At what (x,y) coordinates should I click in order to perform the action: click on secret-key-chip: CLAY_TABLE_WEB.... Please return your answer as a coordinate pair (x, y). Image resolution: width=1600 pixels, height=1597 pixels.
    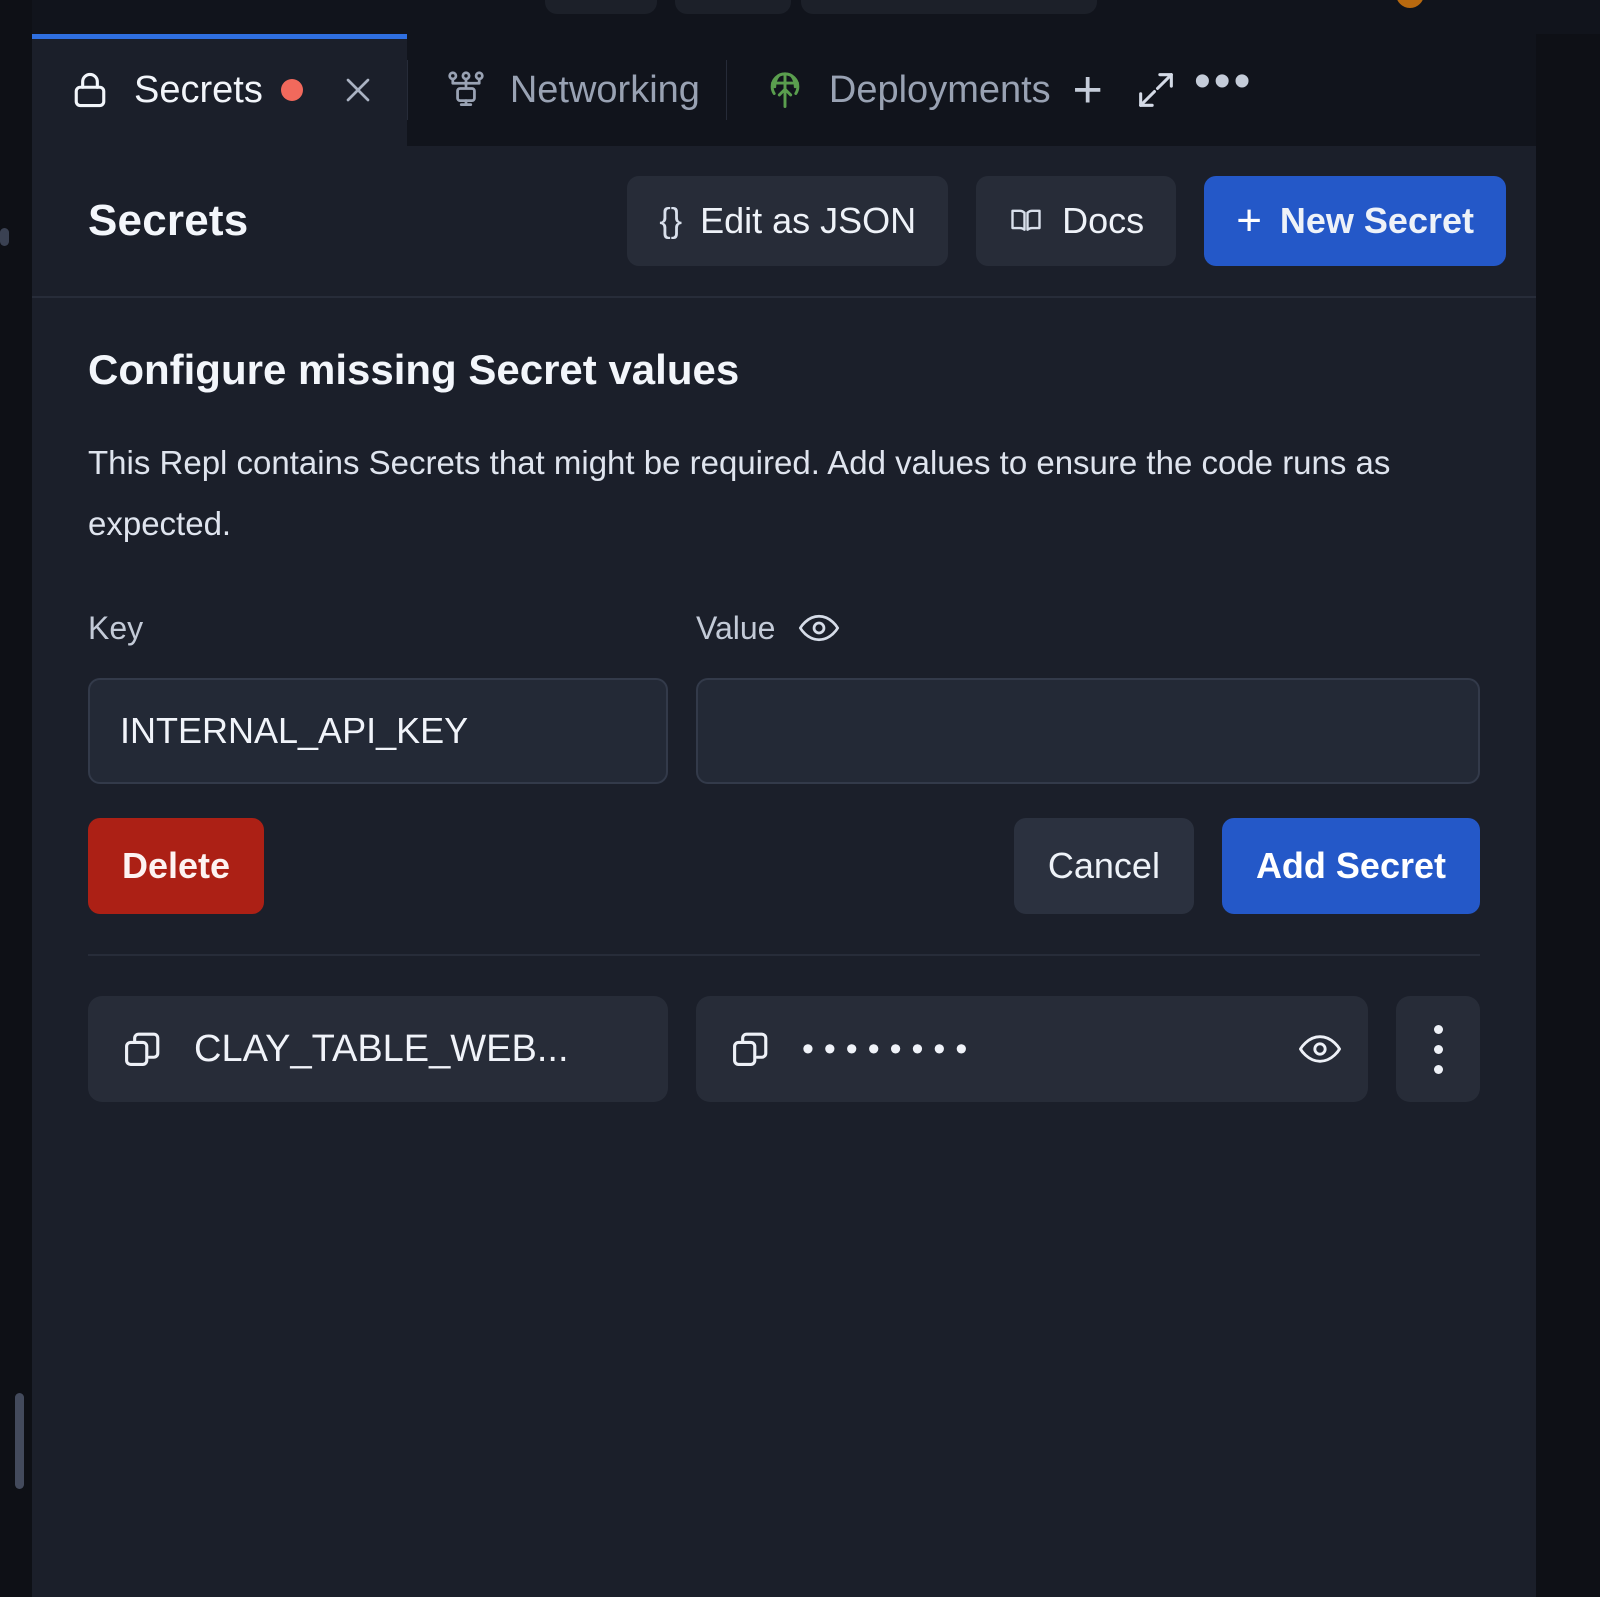
    Looking at the image, I should click on (378, 1049).